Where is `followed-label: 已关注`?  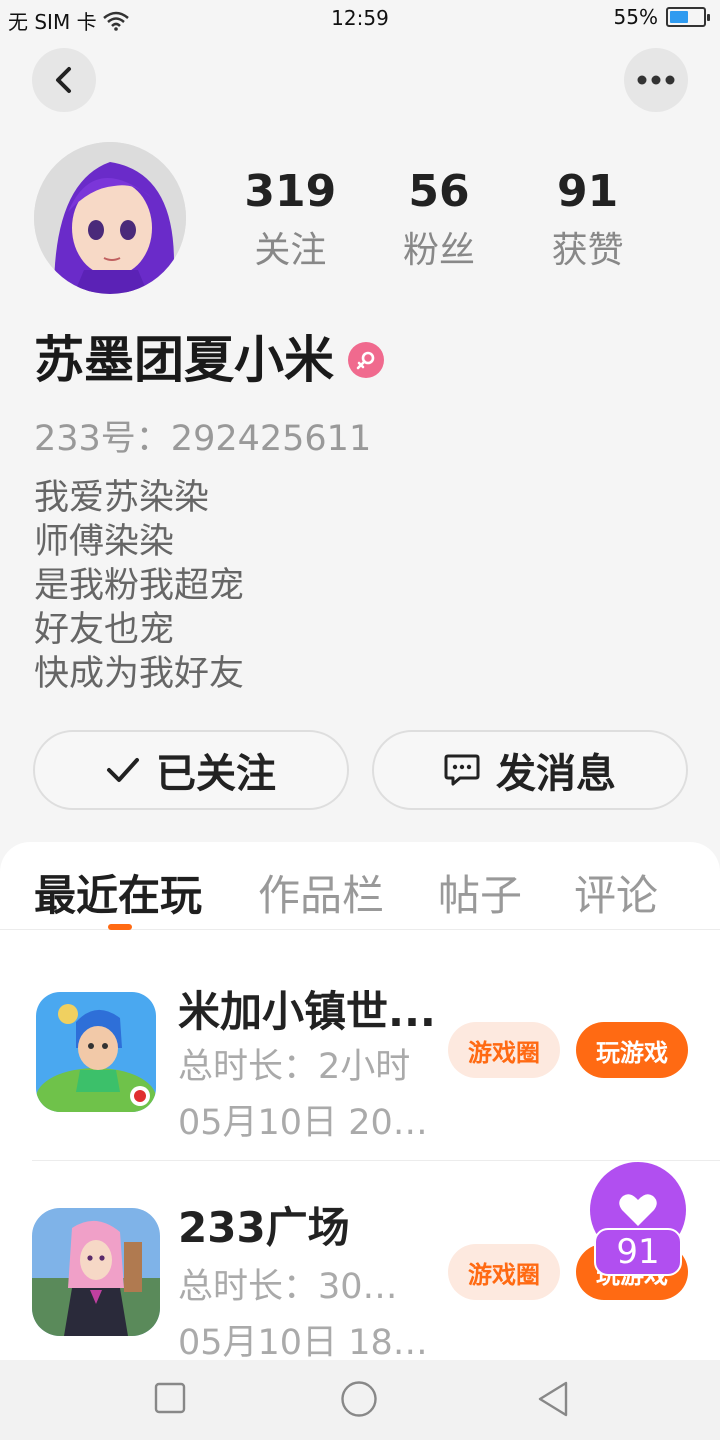 followed-label: 已关注 is located at coordinates (216, 774).